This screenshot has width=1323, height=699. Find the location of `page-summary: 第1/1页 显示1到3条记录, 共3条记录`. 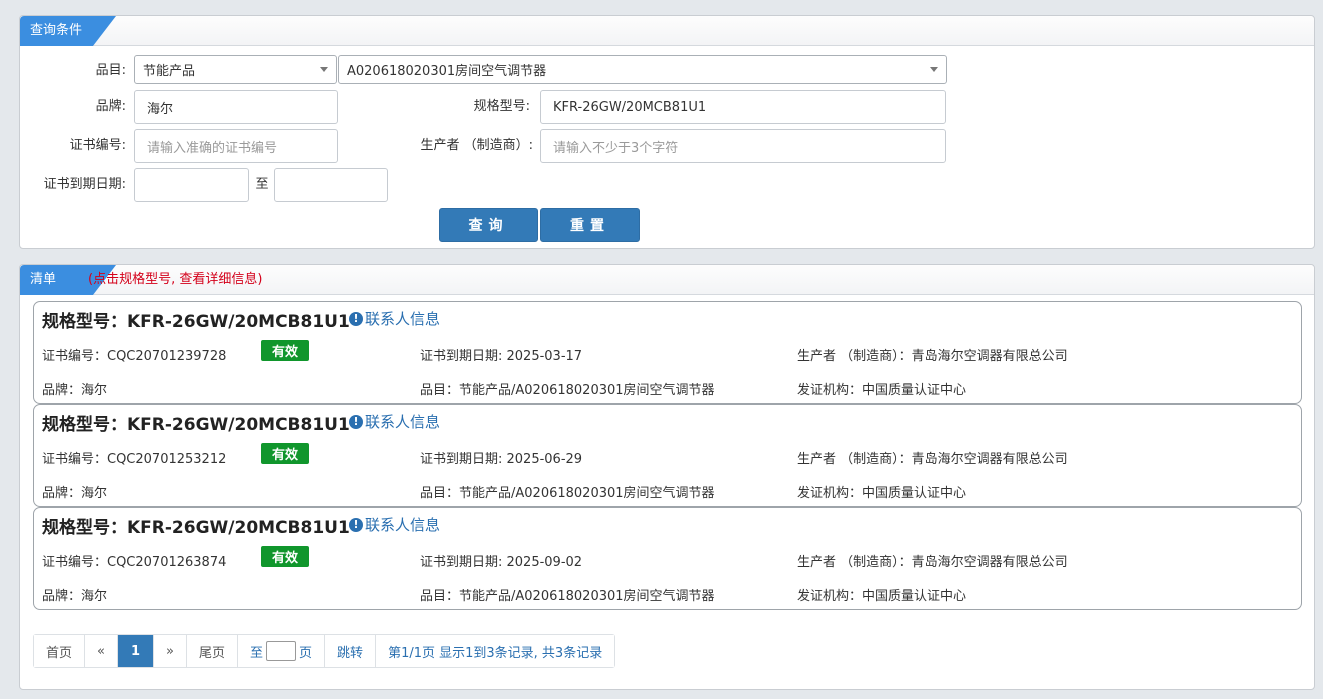

page-summary: 第1/1页 显示1到3条记录, 共3条记录 is located at coordinates (495, 651).